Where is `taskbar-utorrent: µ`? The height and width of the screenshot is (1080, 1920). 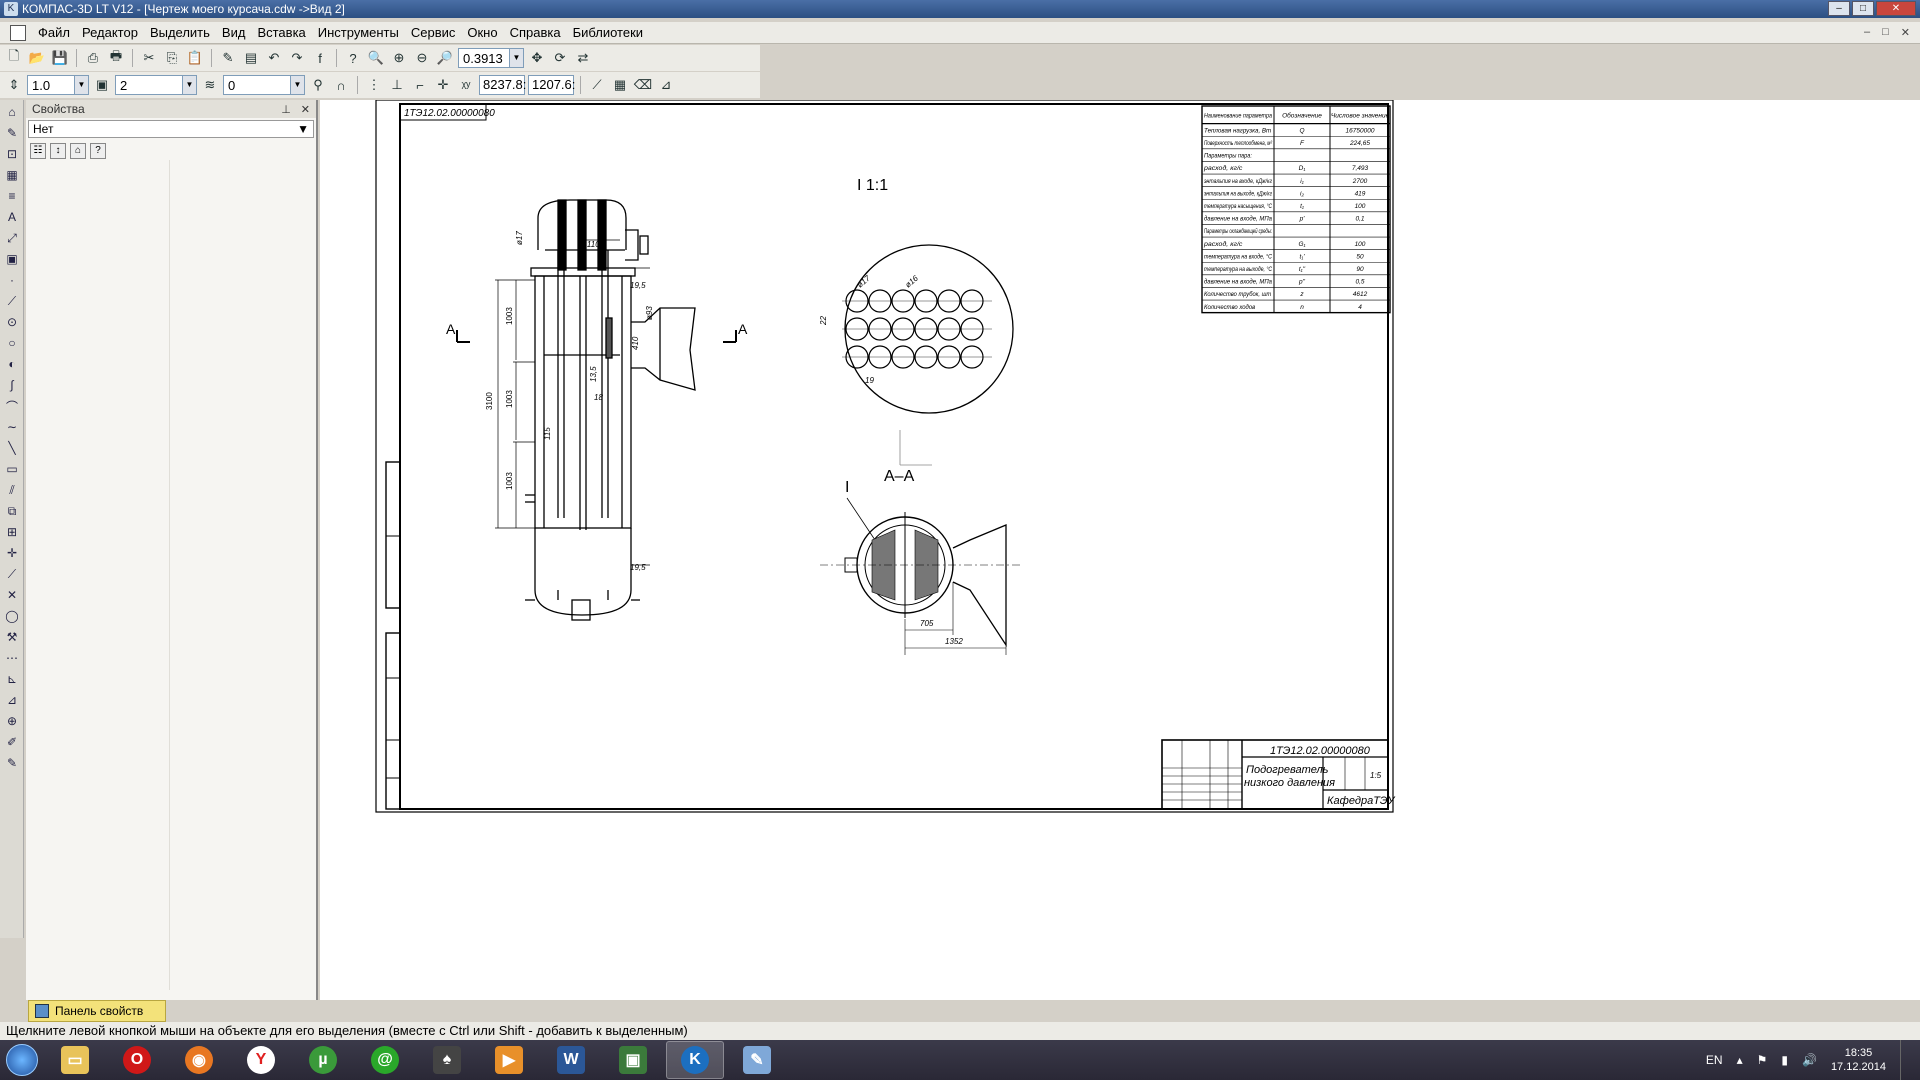 taskbar-utorrent: µ is located at coordinates (323, 1060).